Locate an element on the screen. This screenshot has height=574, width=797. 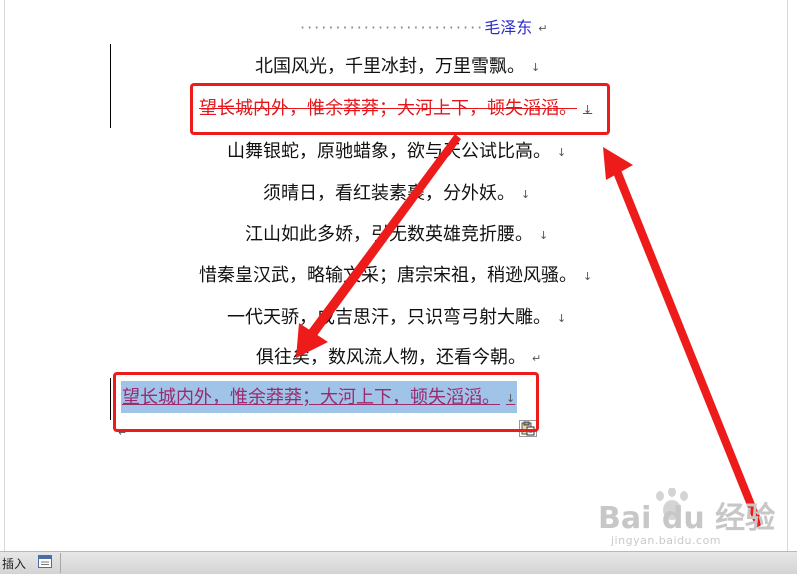
insert-mode-label: 插入 is located at coordinates (14, 563).